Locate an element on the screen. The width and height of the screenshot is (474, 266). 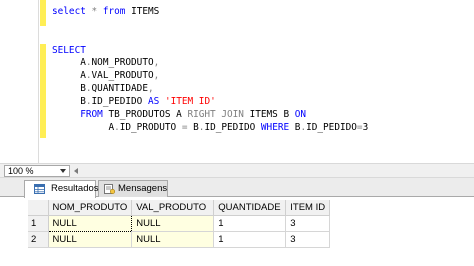
grid-corner-cell is located at coordinates (38, 208).